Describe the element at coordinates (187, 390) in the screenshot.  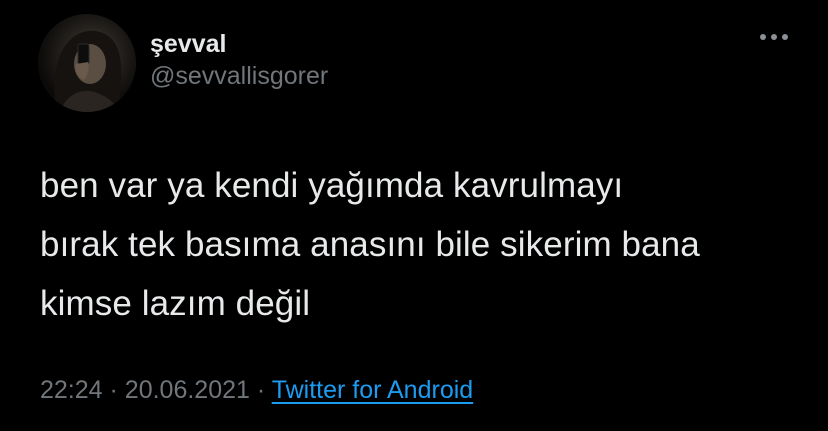
I see `tweet-date: 20.06.2021` at that location.